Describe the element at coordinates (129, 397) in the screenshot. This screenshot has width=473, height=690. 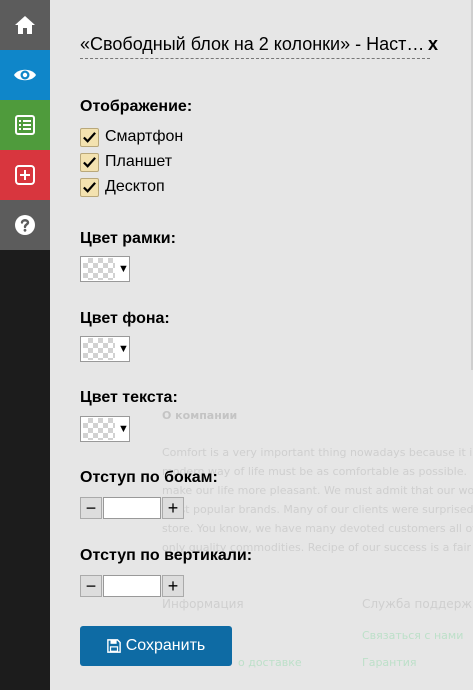
I see `text-color-label: Цвет текста:` at that location.